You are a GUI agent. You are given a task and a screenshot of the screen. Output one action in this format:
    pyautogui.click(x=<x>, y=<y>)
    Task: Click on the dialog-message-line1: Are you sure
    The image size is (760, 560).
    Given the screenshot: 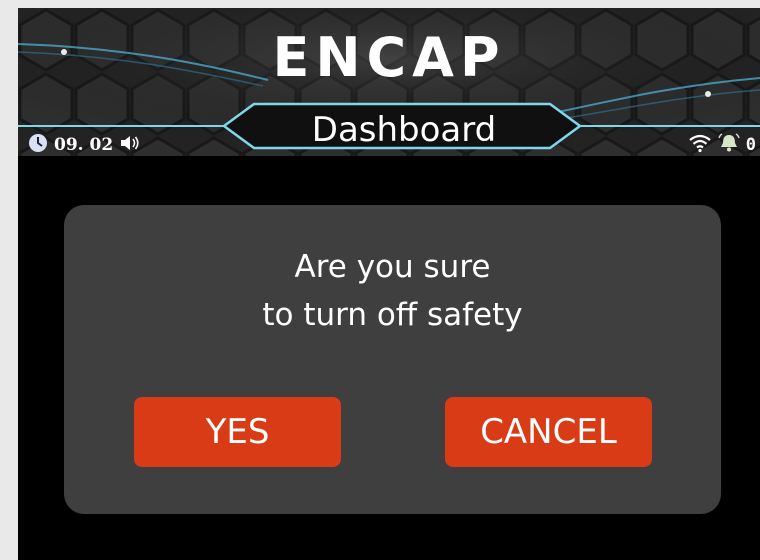 What is the action you would take?
    pyautogui.click(x=392, y=267)
    